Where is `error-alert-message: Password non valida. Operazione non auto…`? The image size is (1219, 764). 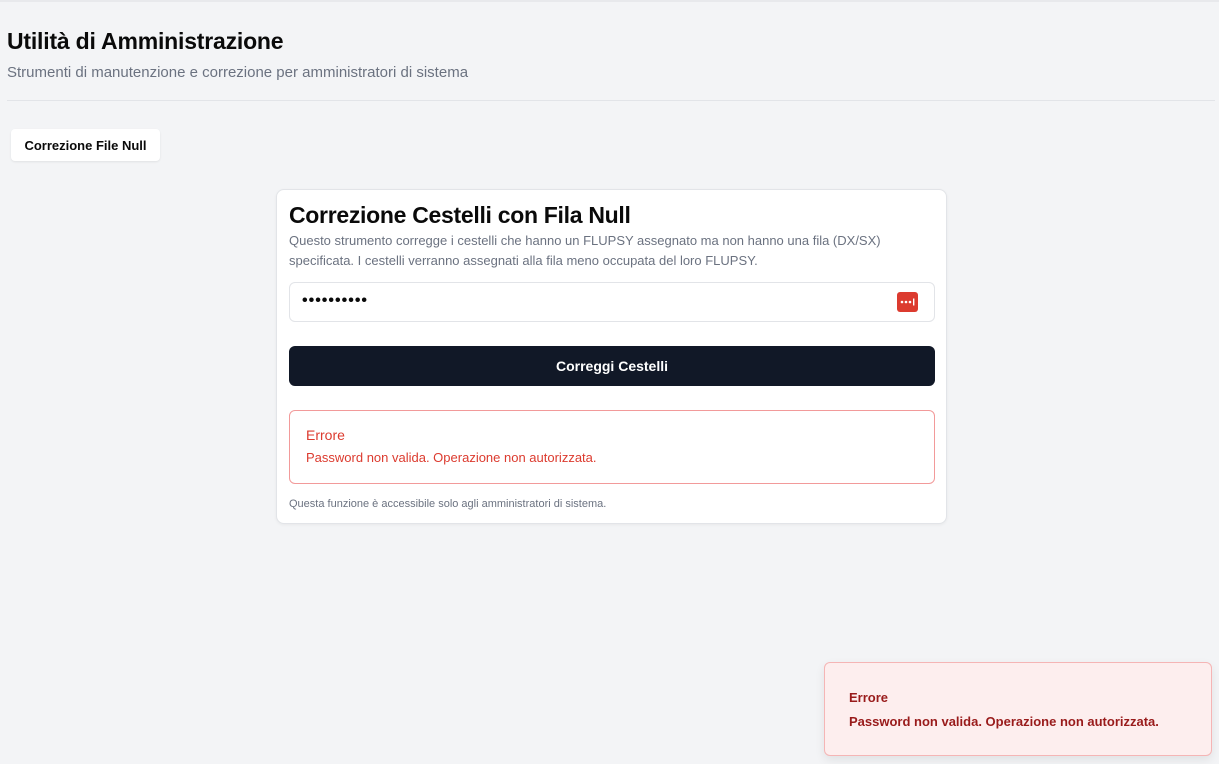 error-alert-message: Password non valida. Operazione non auto… is located at coordinates (451, 457).